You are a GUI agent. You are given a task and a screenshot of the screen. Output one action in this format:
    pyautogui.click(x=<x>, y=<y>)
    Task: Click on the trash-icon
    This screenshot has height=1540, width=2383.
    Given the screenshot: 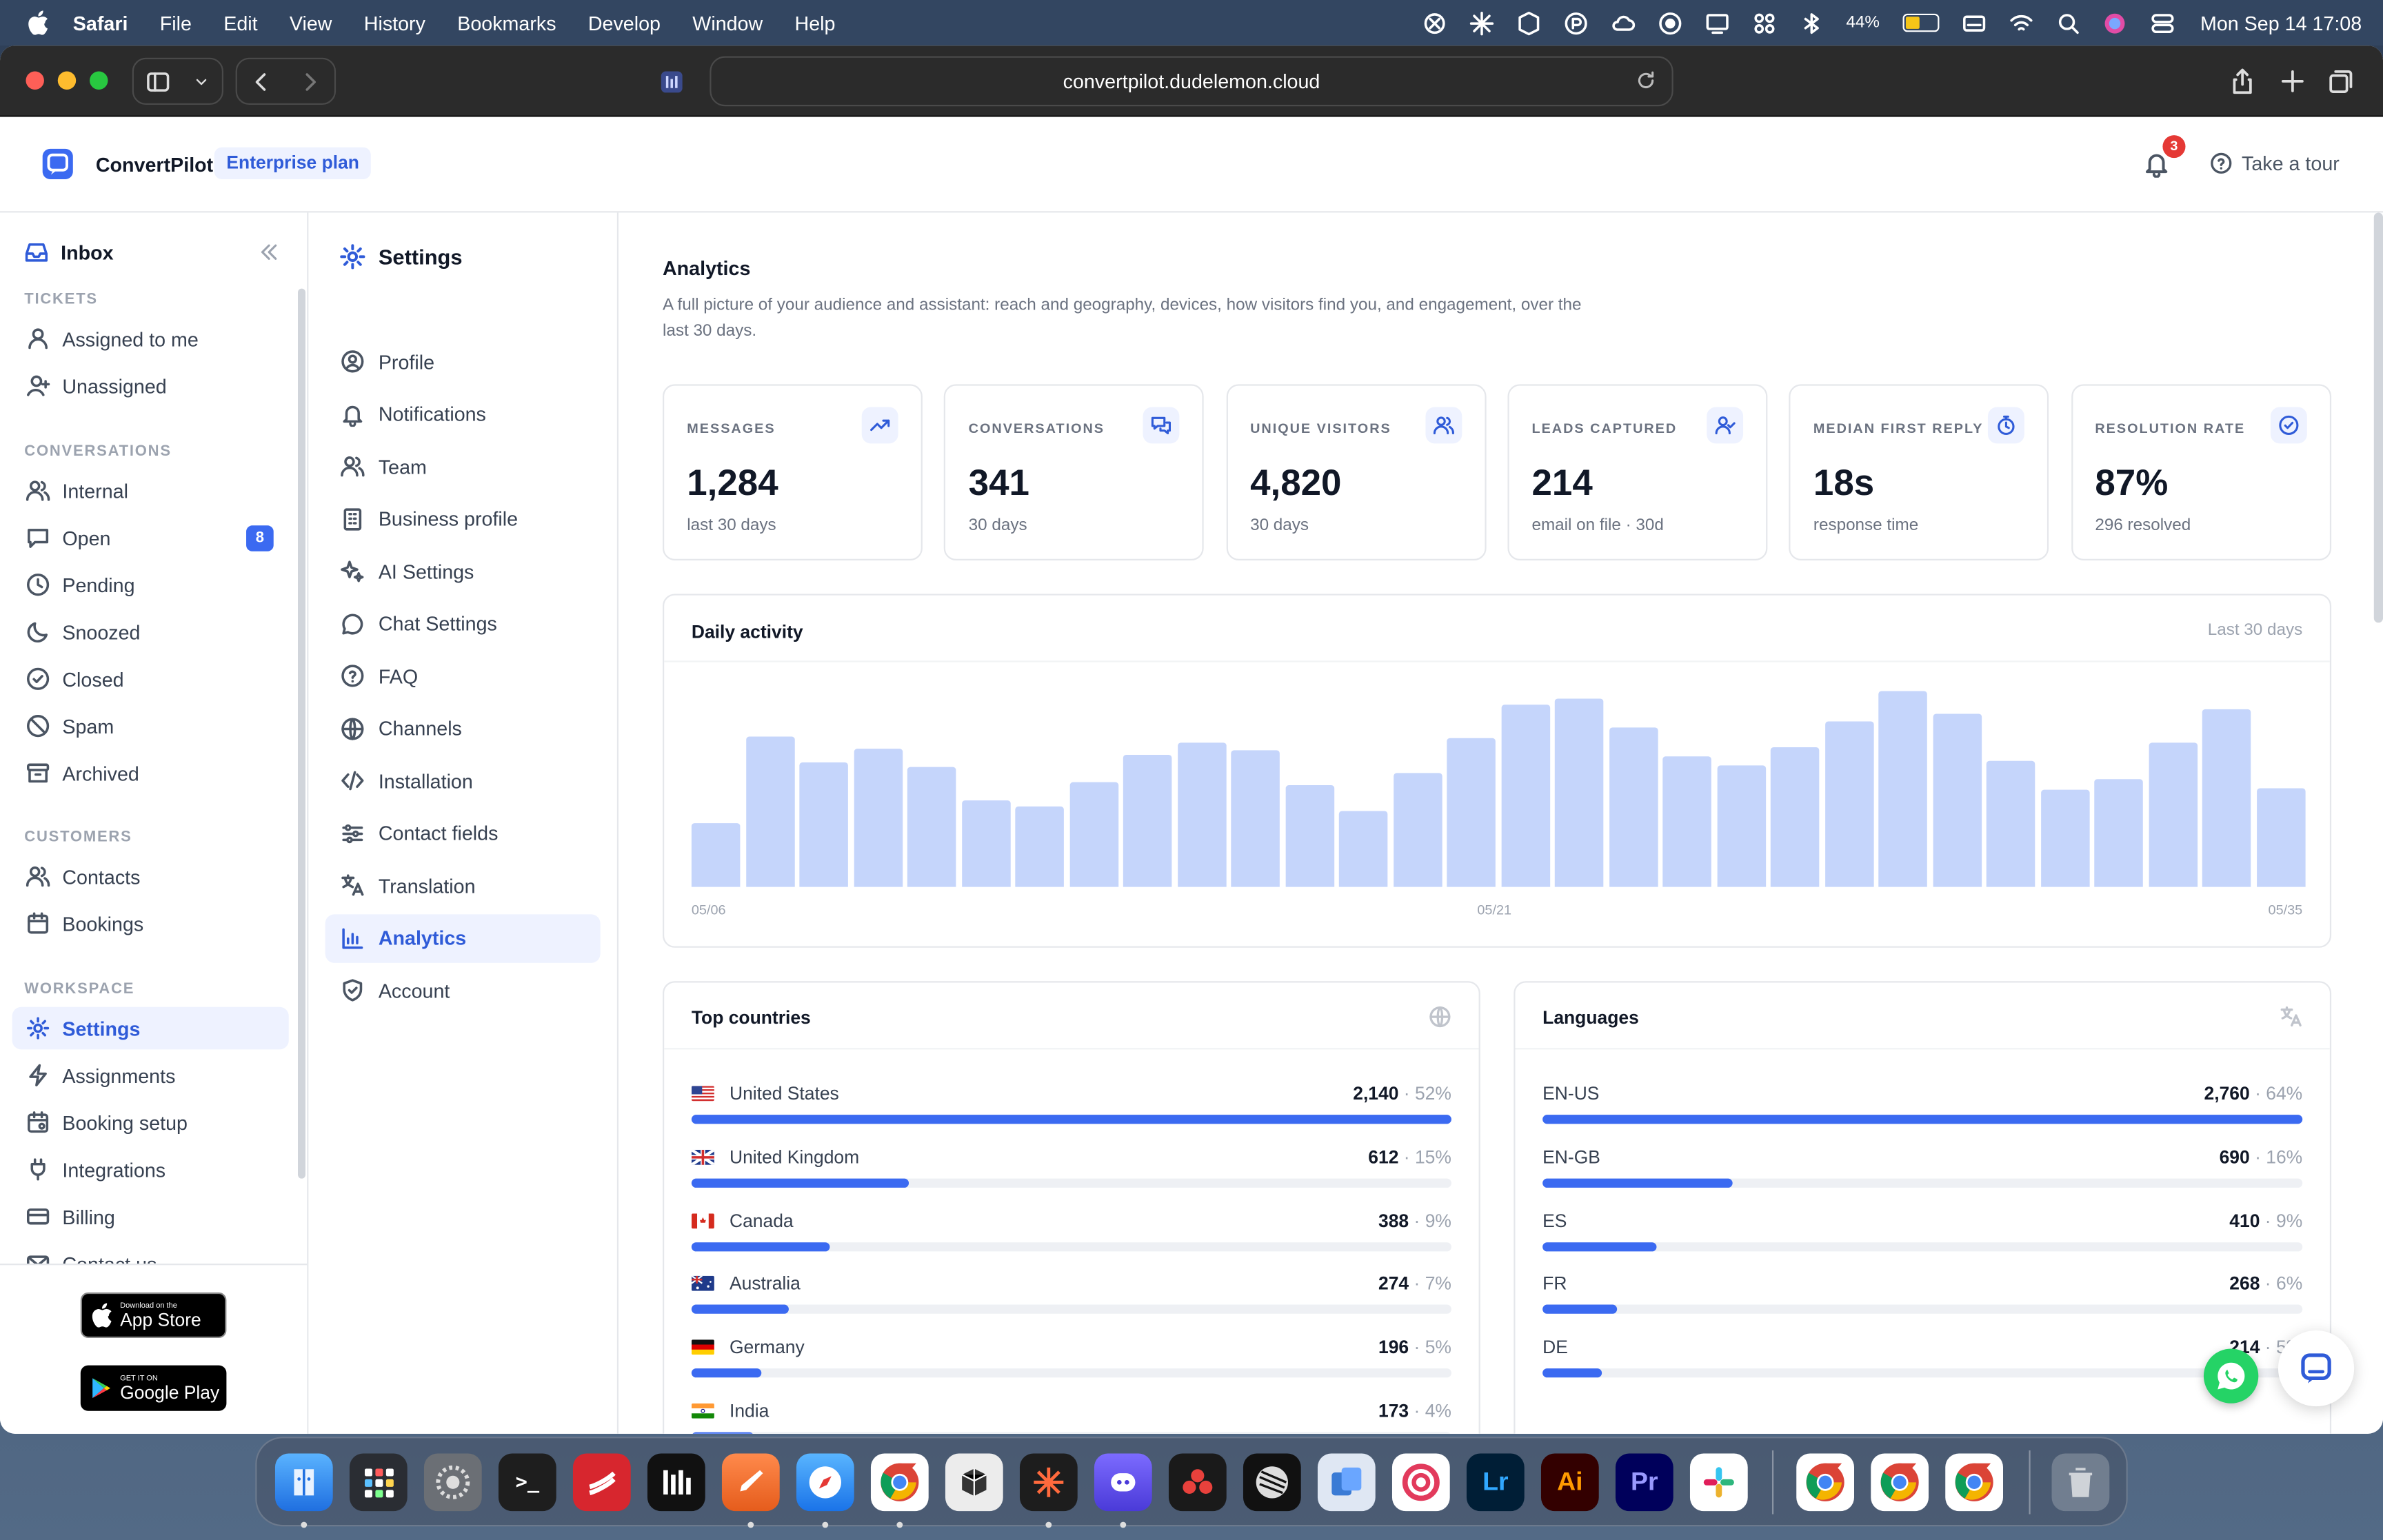 What is the action you would take?
    pyautogui.click(x=2080, y=1483)
    